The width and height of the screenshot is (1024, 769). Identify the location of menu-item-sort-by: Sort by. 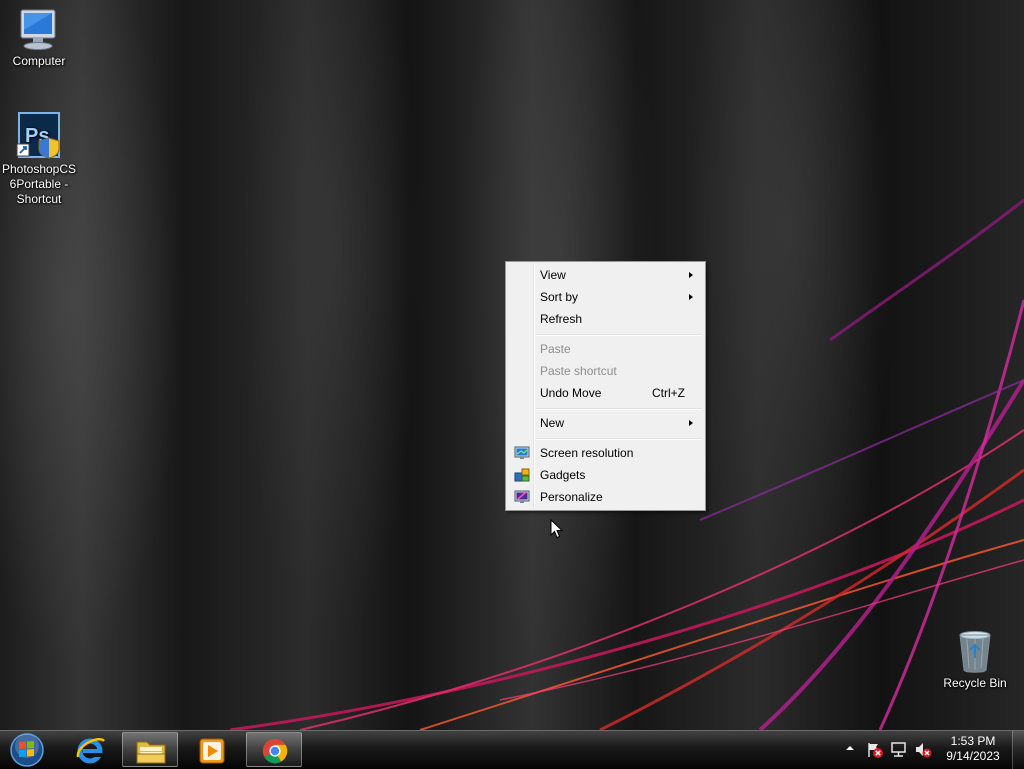
(605, 297).